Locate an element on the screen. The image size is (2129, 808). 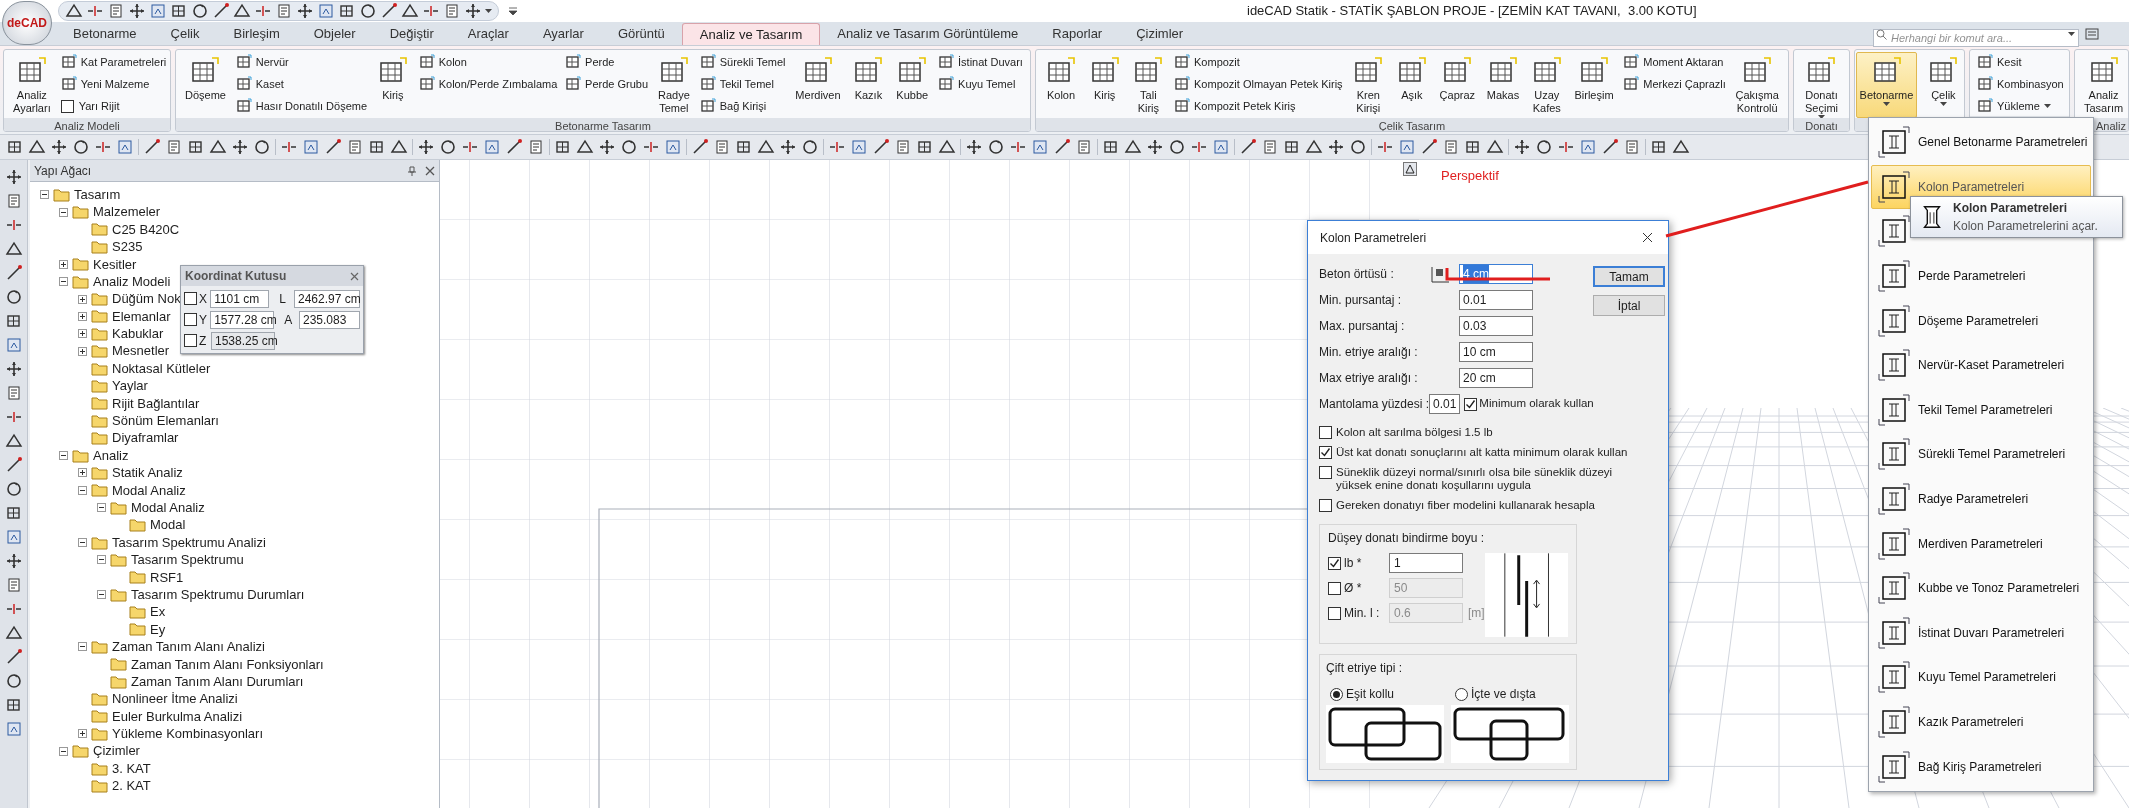
input-field: 0.03 is located at coordinates (1496, 326).